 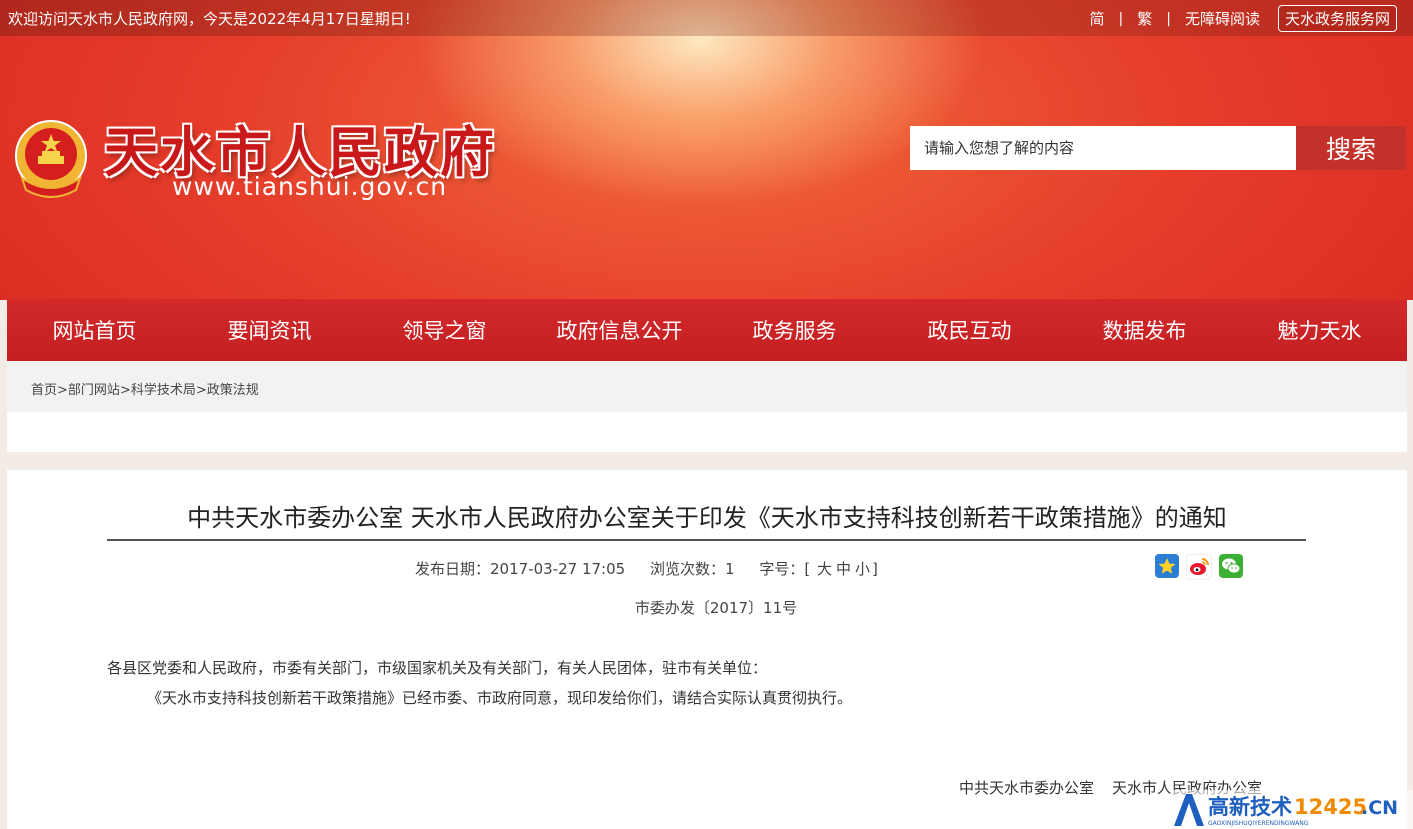 What do you see at coordinates (687, 569) in the screenshot?
I see `views-label: 浏览次数：` at bounding box center [687, 569].